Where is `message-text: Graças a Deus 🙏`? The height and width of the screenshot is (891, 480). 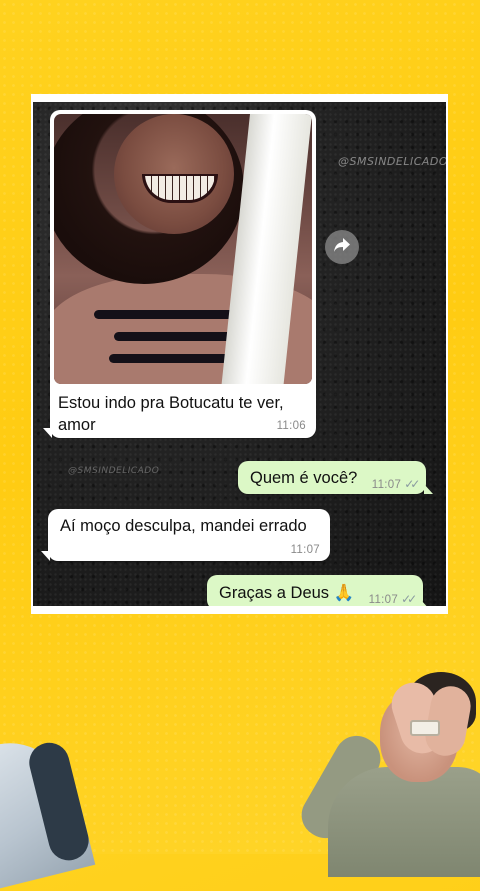 message-text: Graças a Deus 🙏 is located at coordinates (287, 593).